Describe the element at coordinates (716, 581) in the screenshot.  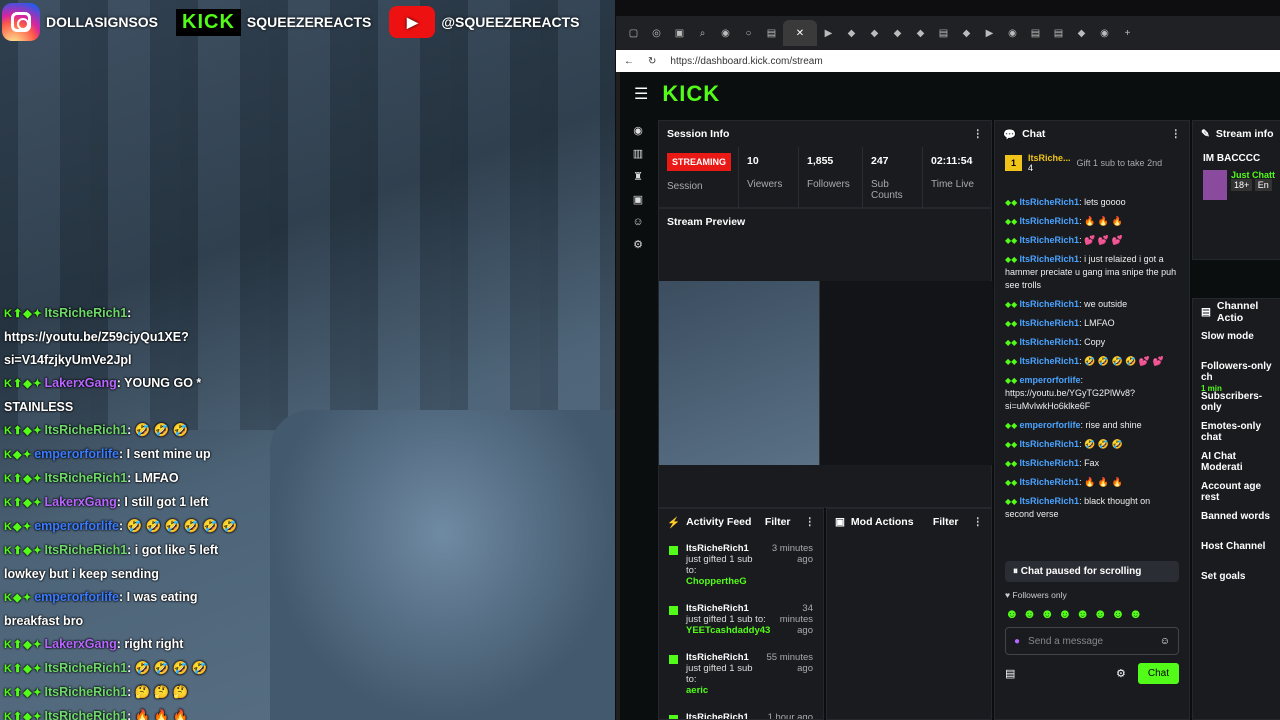
I see `activity-target: ChoppertheG` at that location.